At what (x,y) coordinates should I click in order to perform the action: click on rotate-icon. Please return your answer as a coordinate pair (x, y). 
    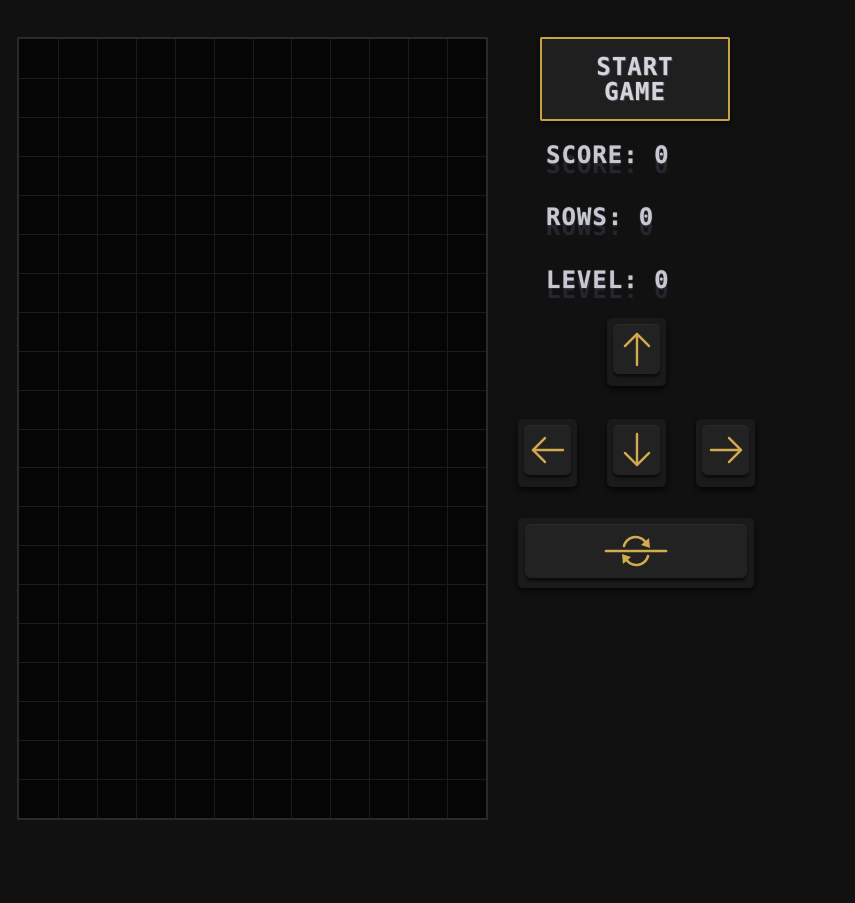
    Looking at the image, I should click on (636, 551).